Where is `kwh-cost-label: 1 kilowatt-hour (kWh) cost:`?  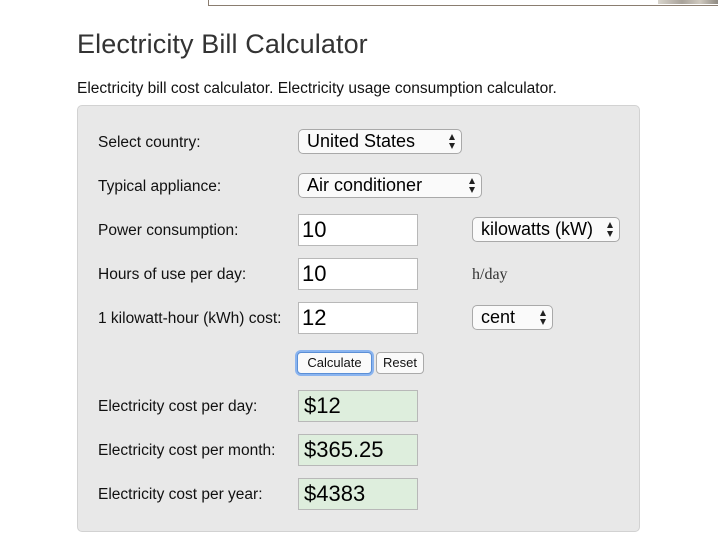 kwh-cost-label: 1 kilowatt-hour (kWh) cost: is located at coordinates (190, 318).